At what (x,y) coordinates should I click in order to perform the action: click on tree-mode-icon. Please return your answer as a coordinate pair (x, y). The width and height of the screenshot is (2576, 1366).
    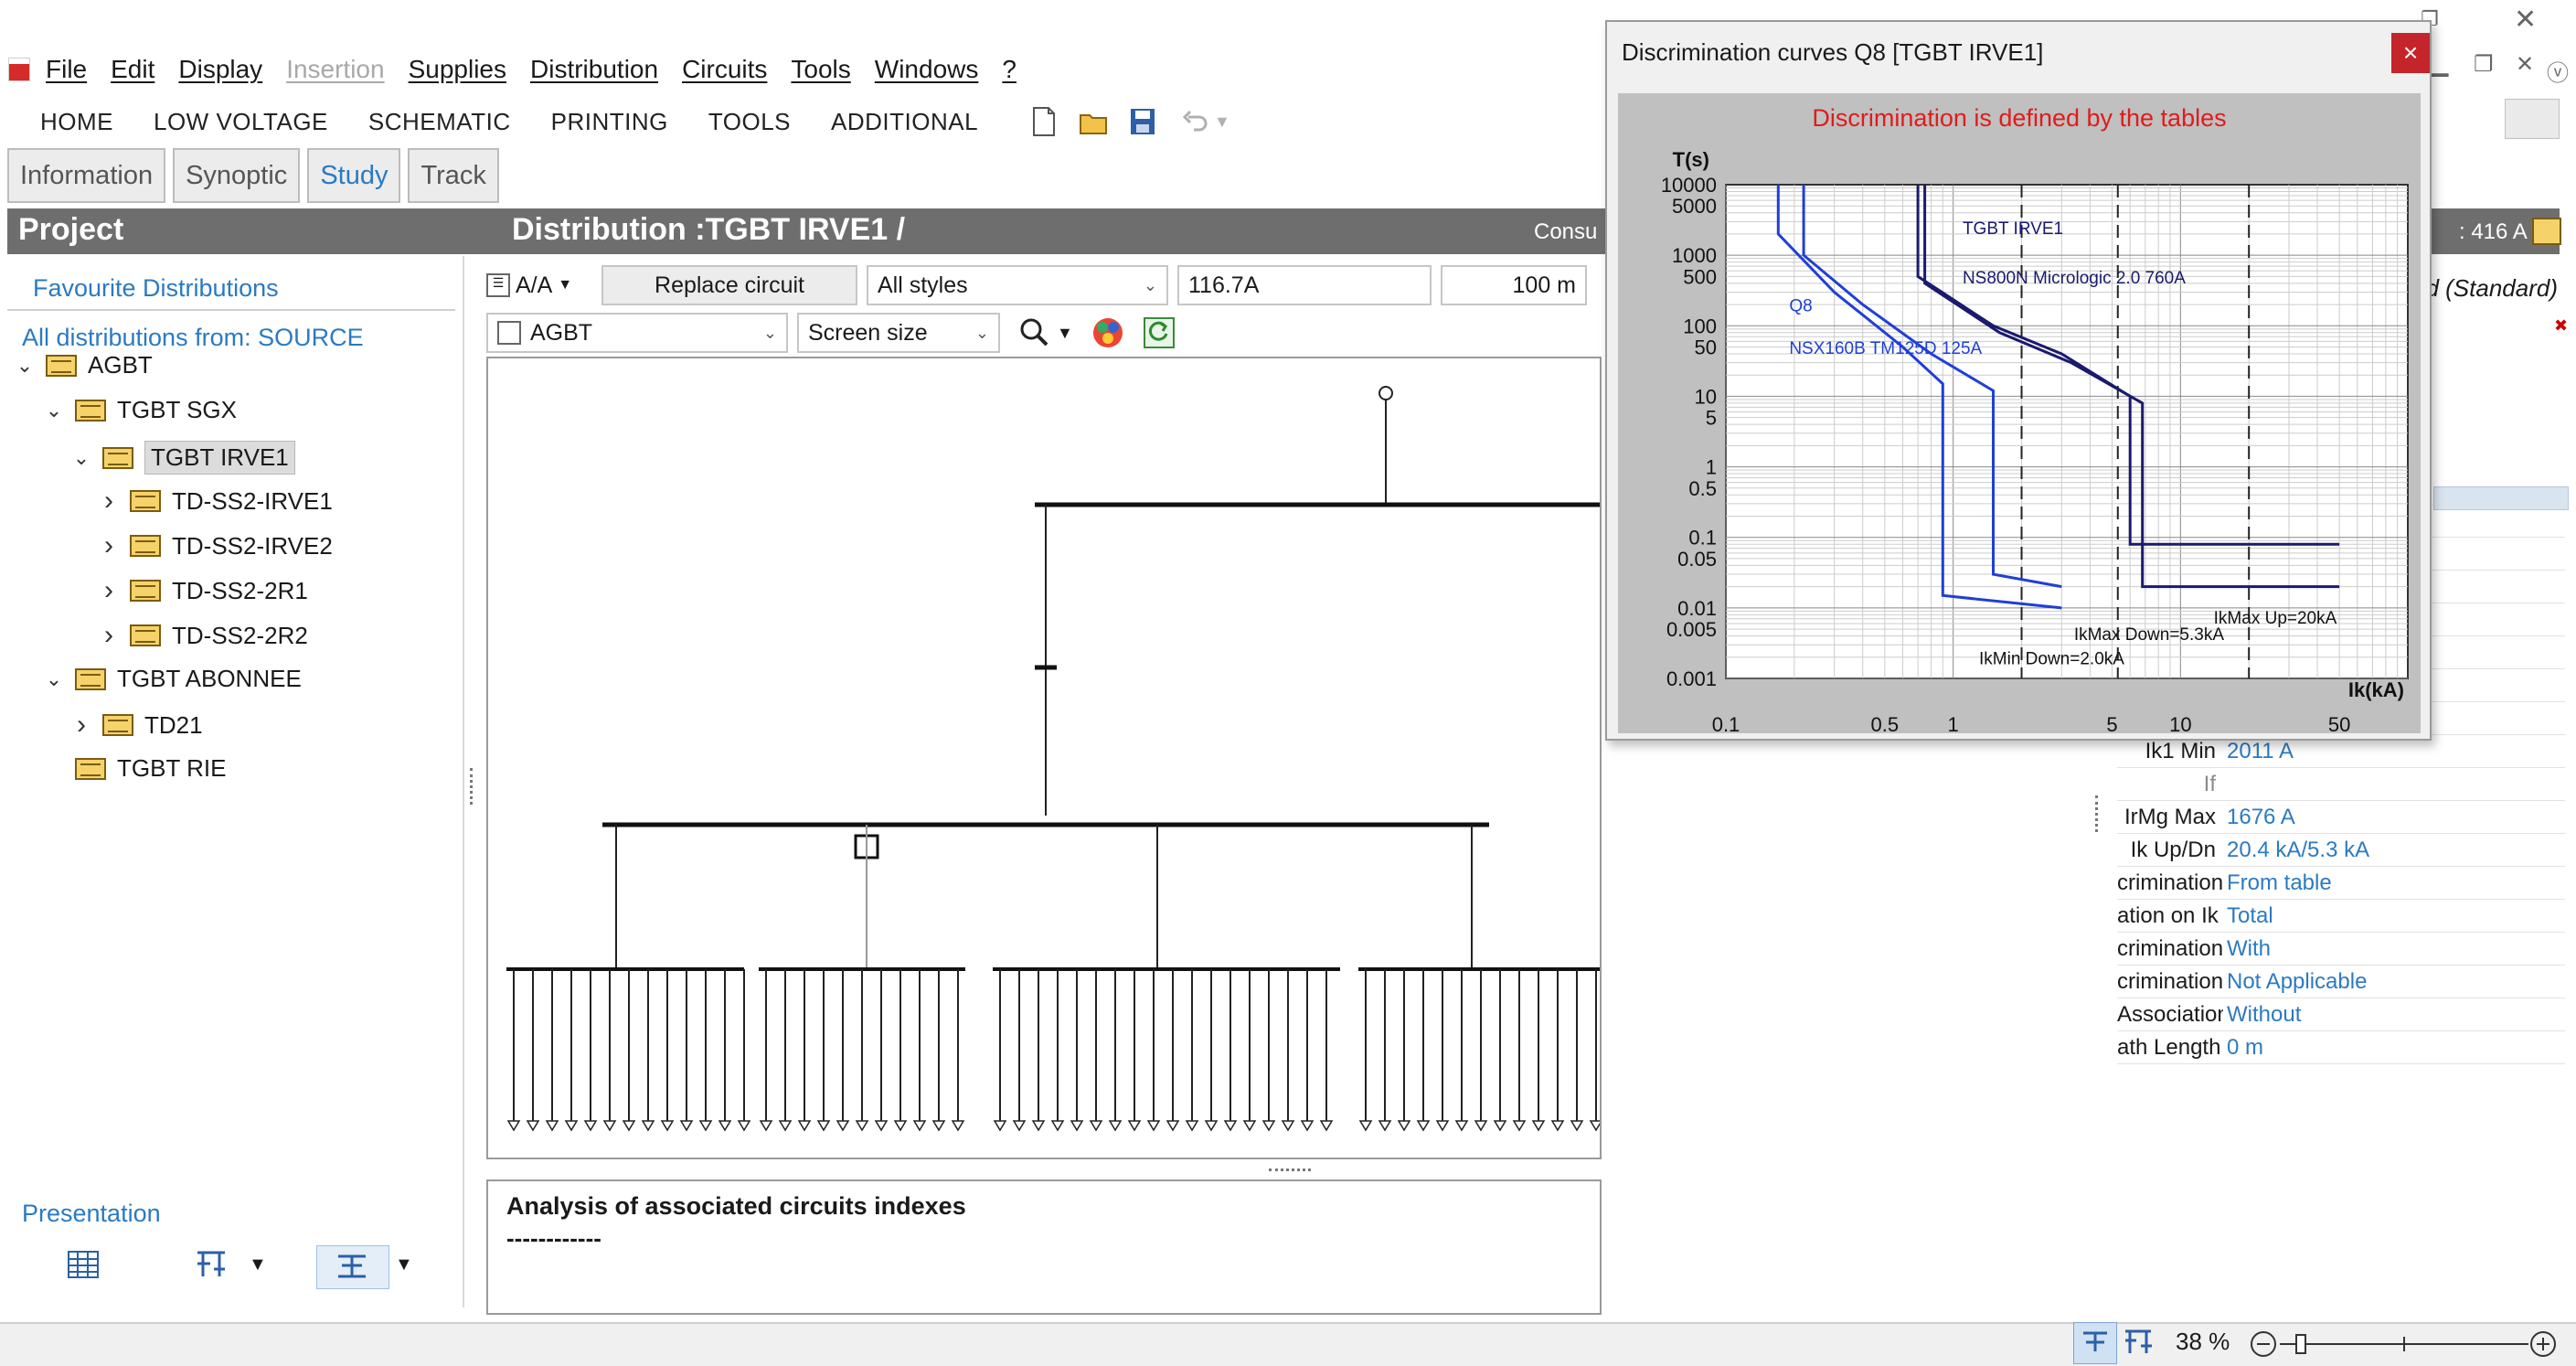
    Looking at the image, I should click on (2139, 1342).